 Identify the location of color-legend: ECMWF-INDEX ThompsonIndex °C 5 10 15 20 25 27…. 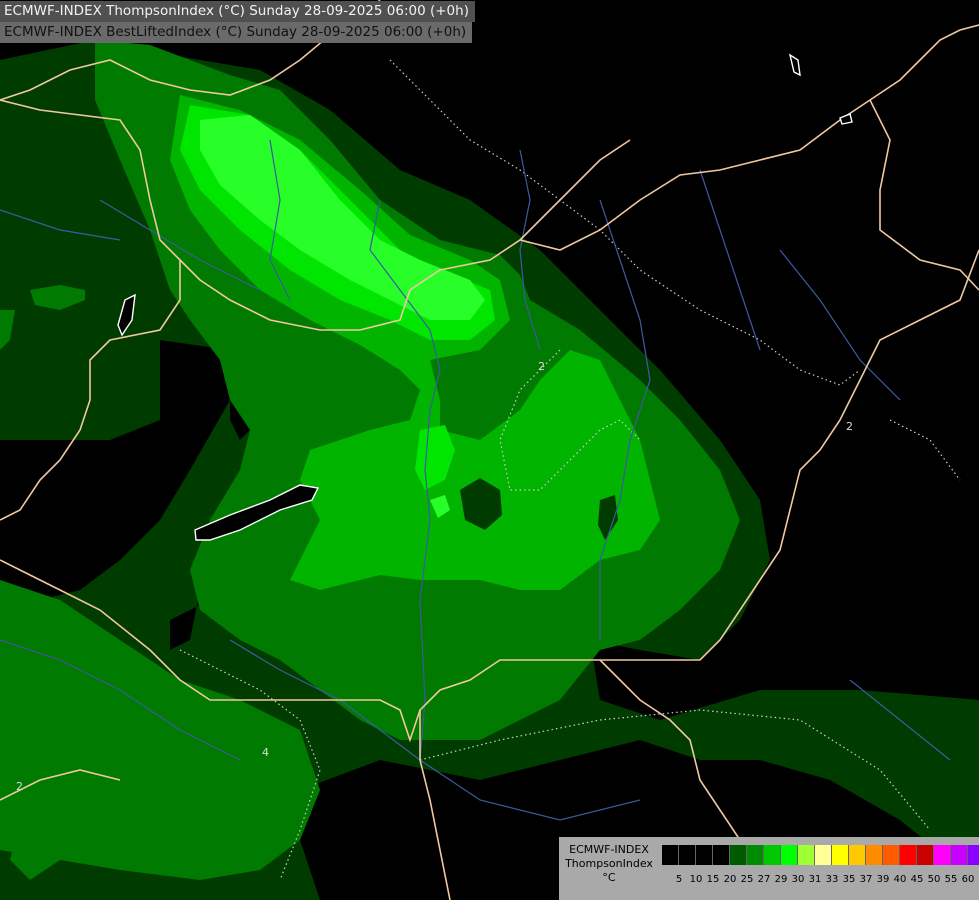
(769, 868).